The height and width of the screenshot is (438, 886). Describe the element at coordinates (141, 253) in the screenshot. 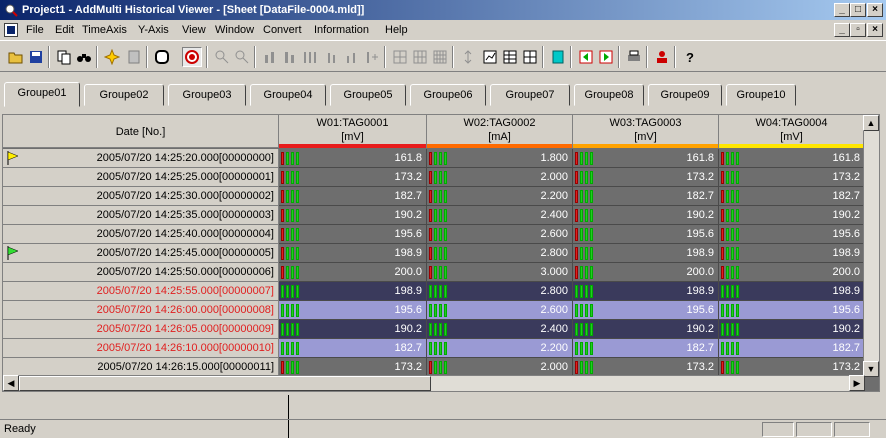

I see `date-cell: 2005/07/20 14:25:45.000[00000005]` at that location.